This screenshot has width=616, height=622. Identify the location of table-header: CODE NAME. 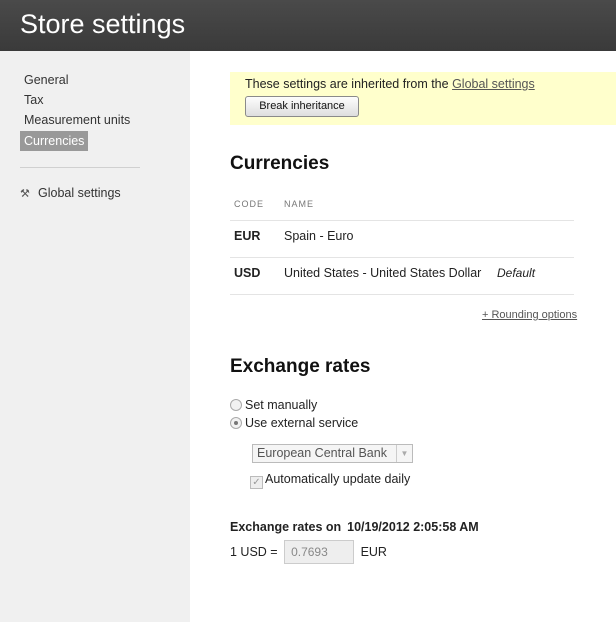
(402, 205).